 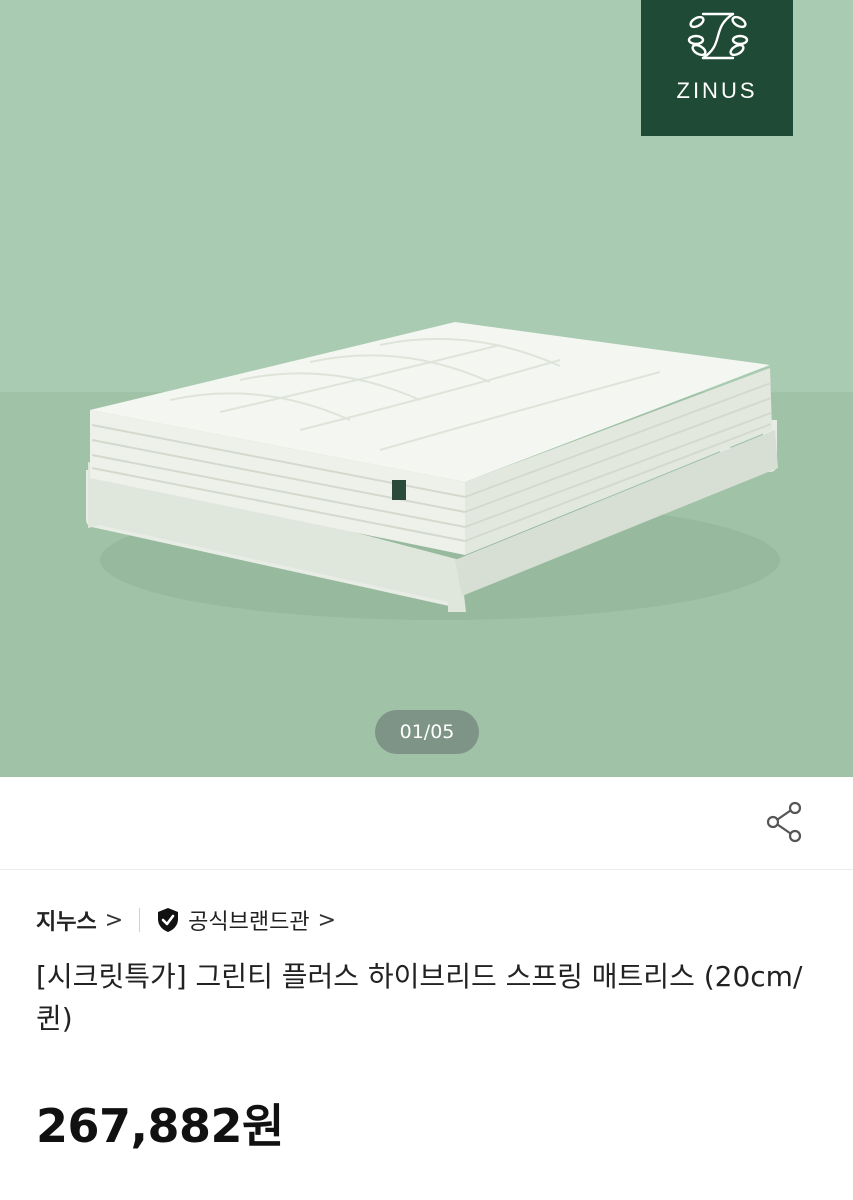 I want to click on zinus-logo: ZINUS, so click(x=717, y=68).